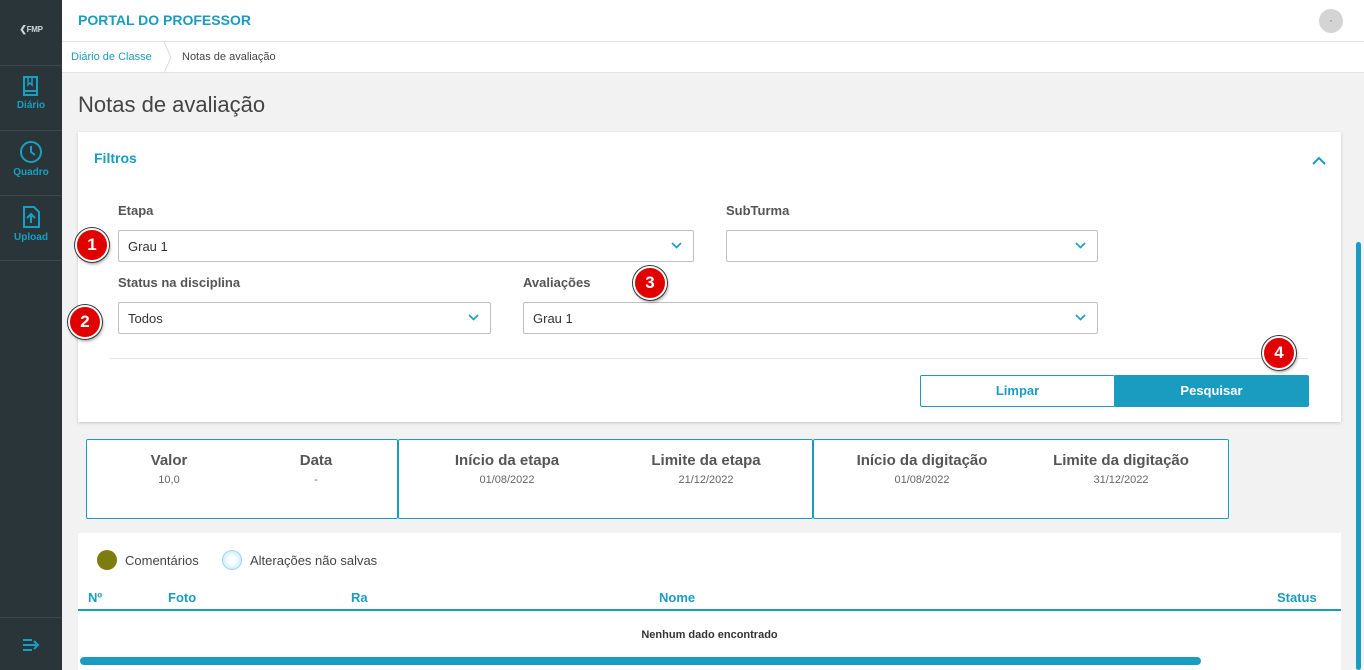 The height and width of the screenshot is (670, 1364). What do you see at coordinates (136, 210) in the screenshot?
I see `etapa-label: Etapa` at bounding box center [136, 210].